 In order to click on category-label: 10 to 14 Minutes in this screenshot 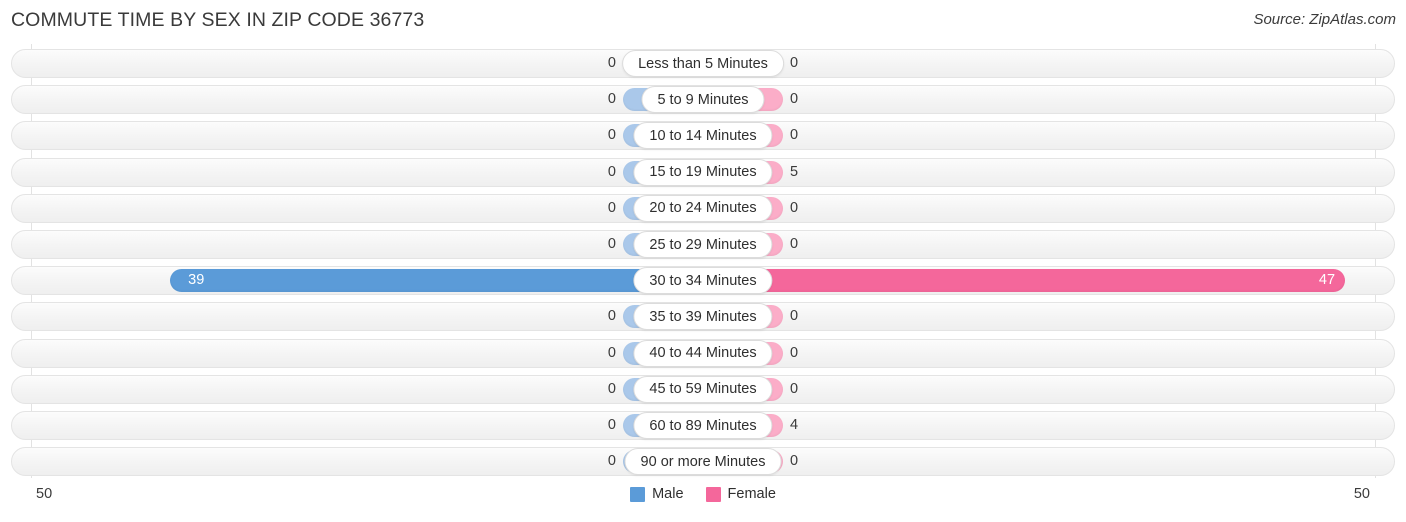, I will do `click(703, 136)`.